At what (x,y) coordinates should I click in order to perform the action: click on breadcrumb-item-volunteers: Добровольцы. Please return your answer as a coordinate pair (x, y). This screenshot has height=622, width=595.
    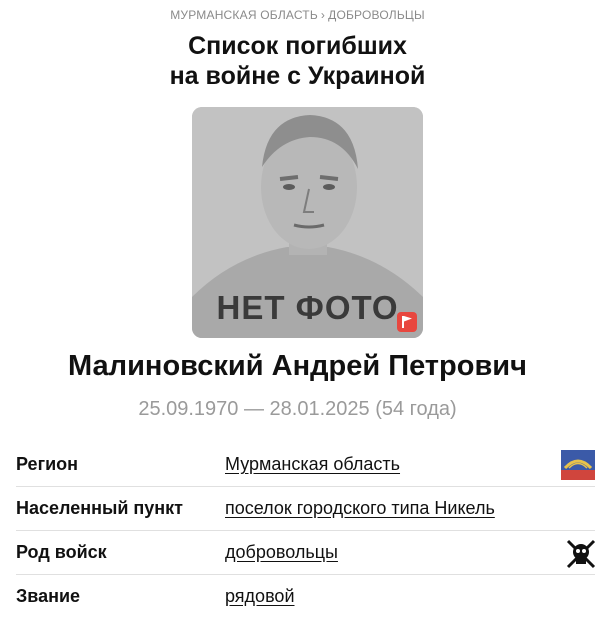
    Looking at the image, I should click on (376, 15).